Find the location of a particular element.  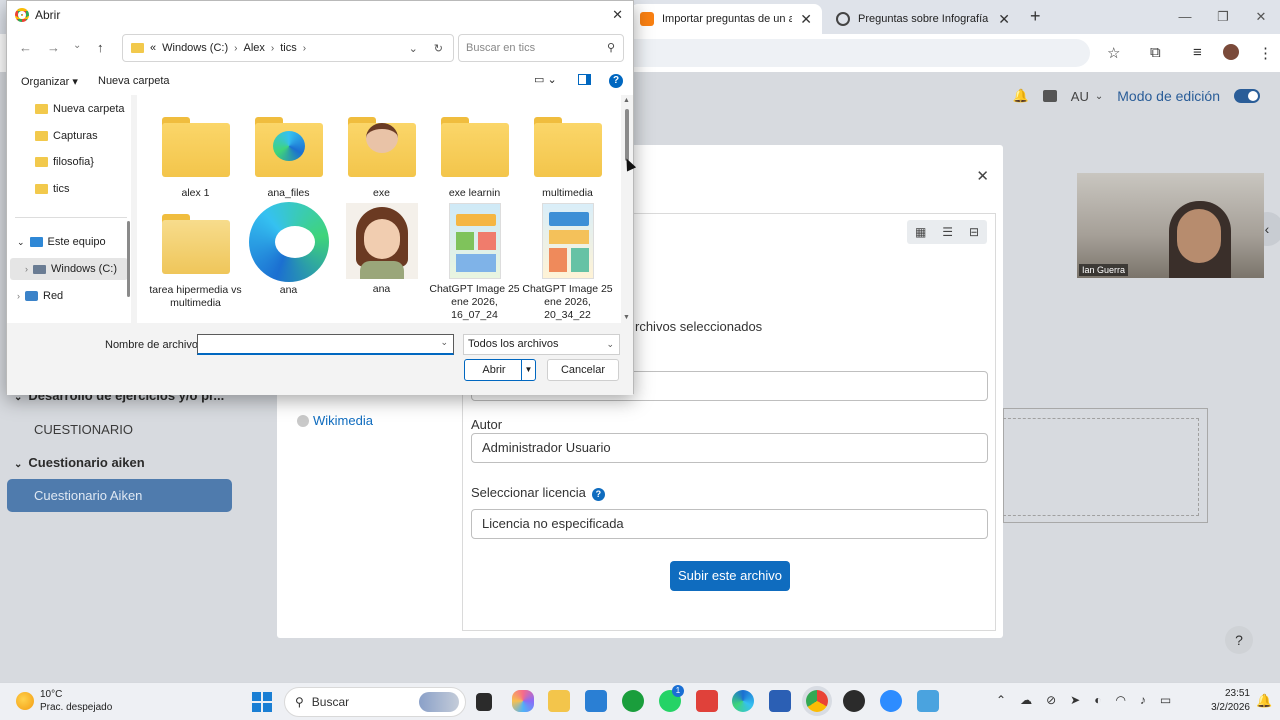

extensions-icon: ⧉ is located at coordinates (1155, 52).